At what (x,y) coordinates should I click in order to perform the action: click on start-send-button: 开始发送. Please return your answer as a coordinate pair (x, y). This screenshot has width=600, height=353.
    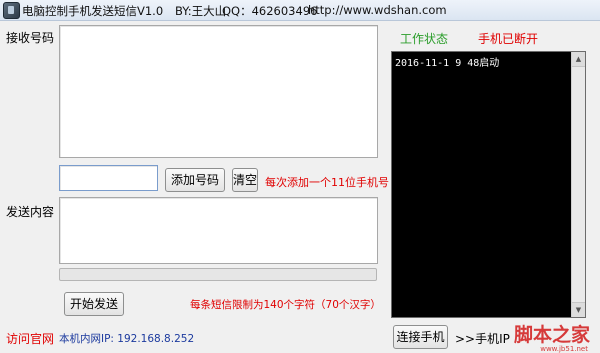
    Looking at the image, I should click on (94, 304).